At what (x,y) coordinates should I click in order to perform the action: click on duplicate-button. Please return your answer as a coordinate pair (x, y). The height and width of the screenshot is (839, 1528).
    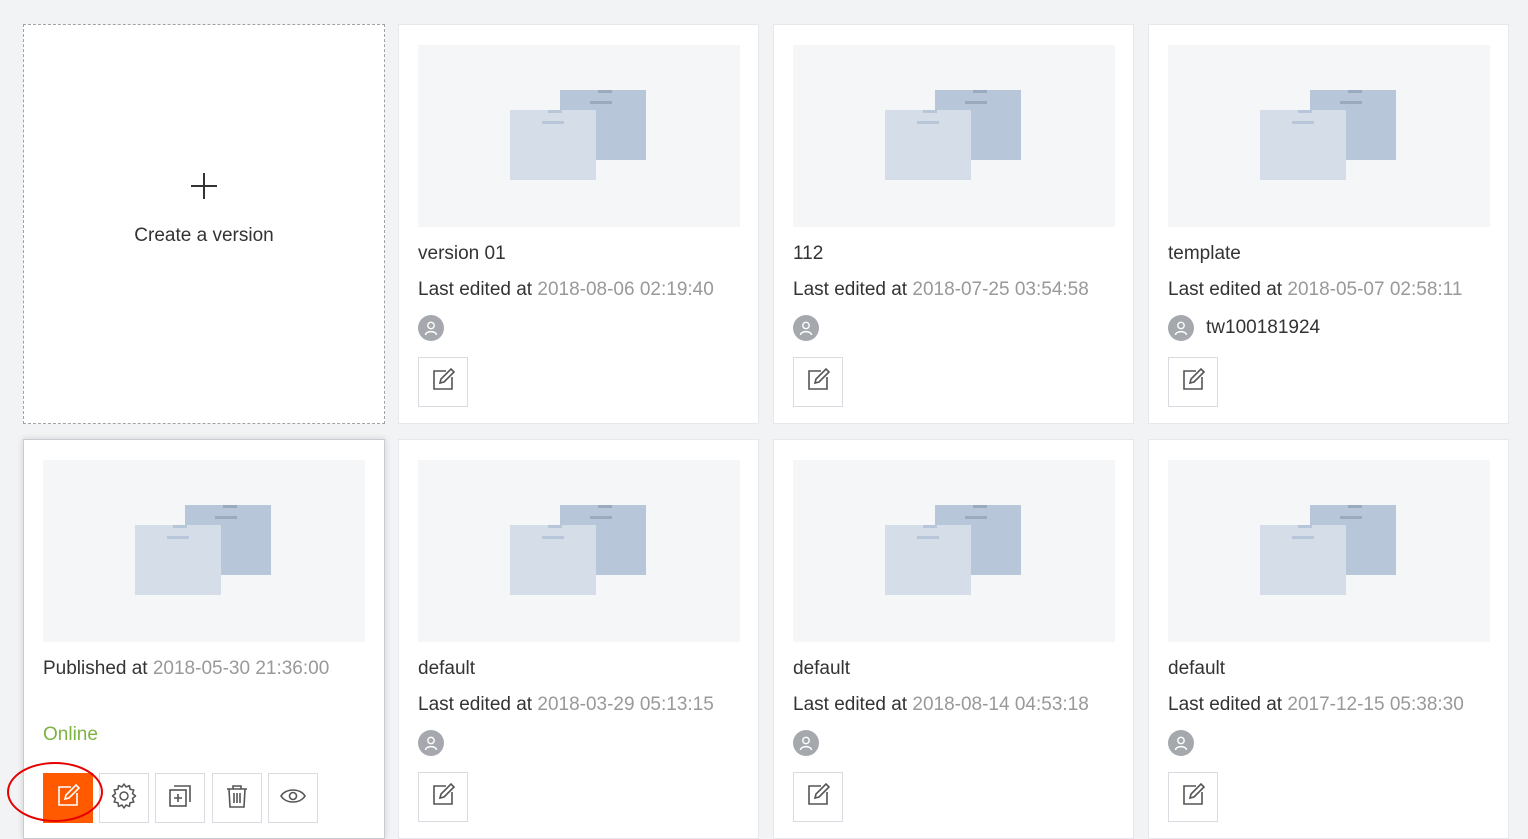
    Looking at the image, I should click on (180, 798).